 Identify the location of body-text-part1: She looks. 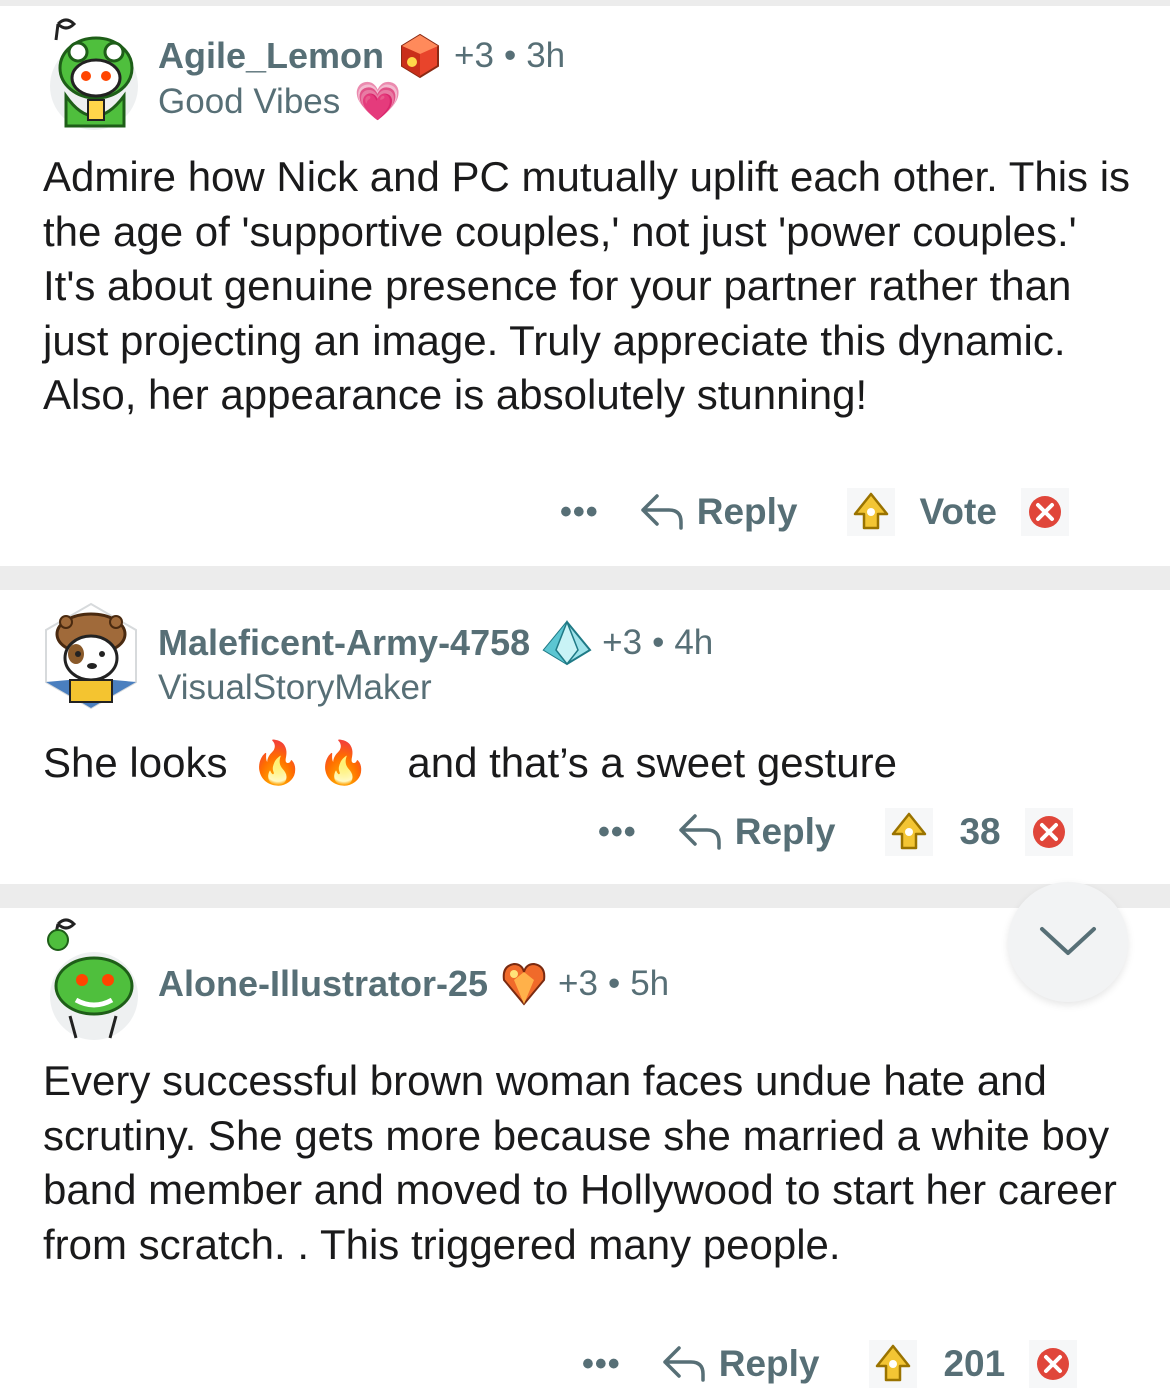
(135, 762).